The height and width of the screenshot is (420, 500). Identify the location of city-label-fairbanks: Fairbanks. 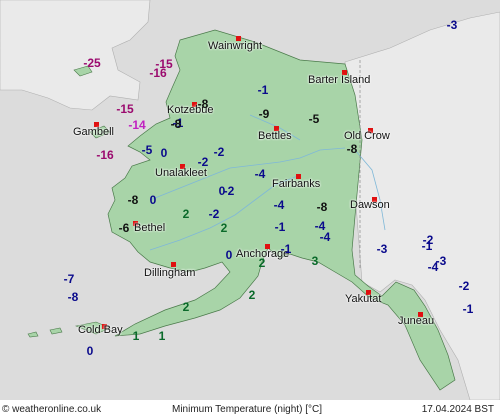
(296, 184).